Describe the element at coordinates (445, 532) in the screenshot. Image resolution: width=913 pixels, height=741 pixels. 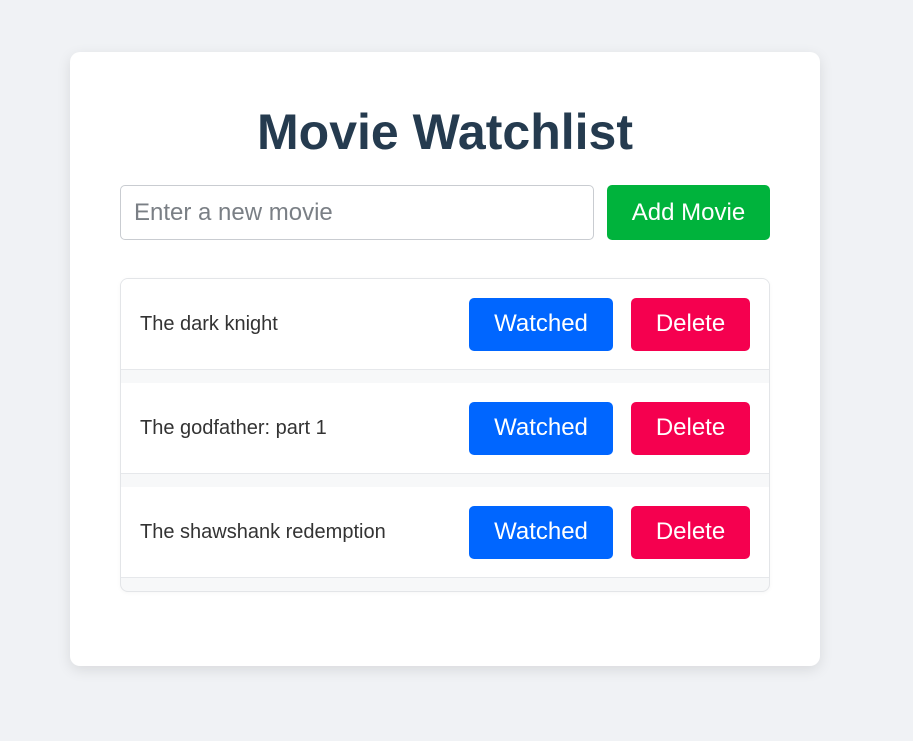
I see `list-item: The shawshank redemption Watched Delete` at that location.